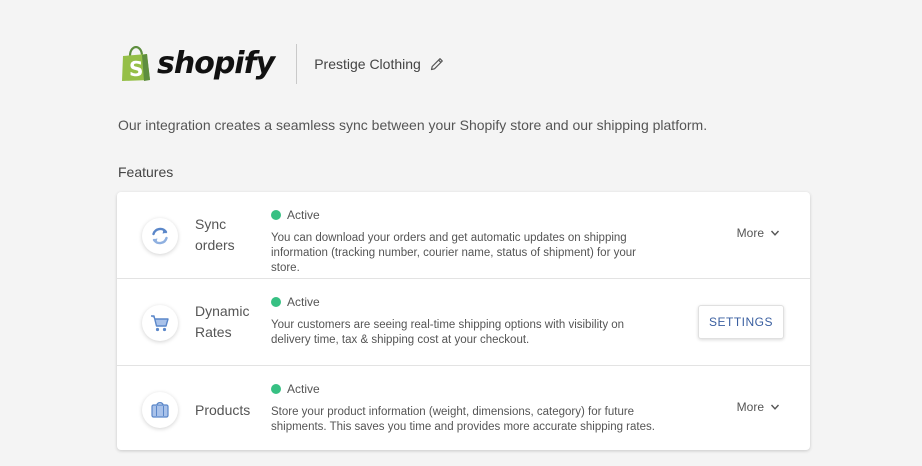 The height and width of the screenshot is (466, 922). Describe the element at coordinates (437, 64) in the screenshot. I see `pencil-icon` at that location.